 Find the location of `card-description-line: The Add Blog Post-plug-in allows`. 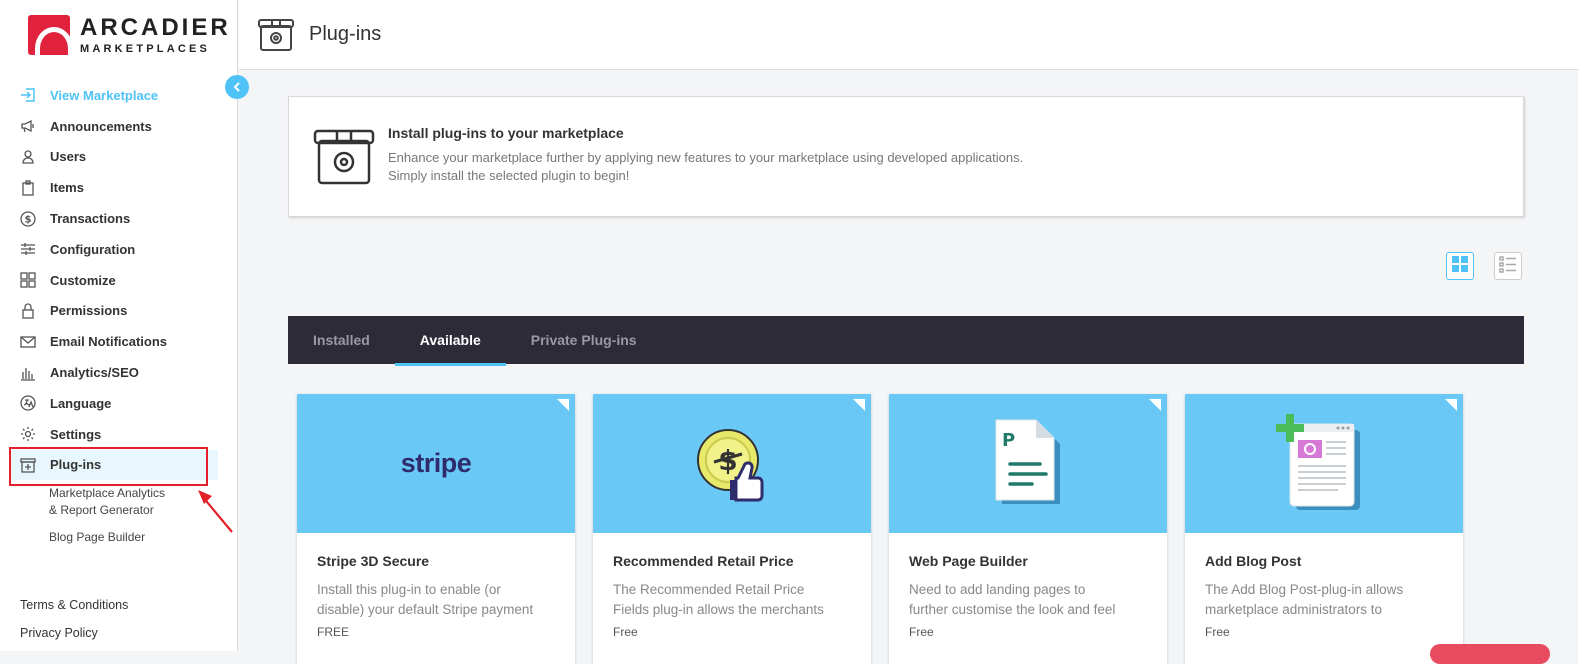

card-description-line: The Add Blog Post-plug-in allows is located at coordinates (1304, 589).